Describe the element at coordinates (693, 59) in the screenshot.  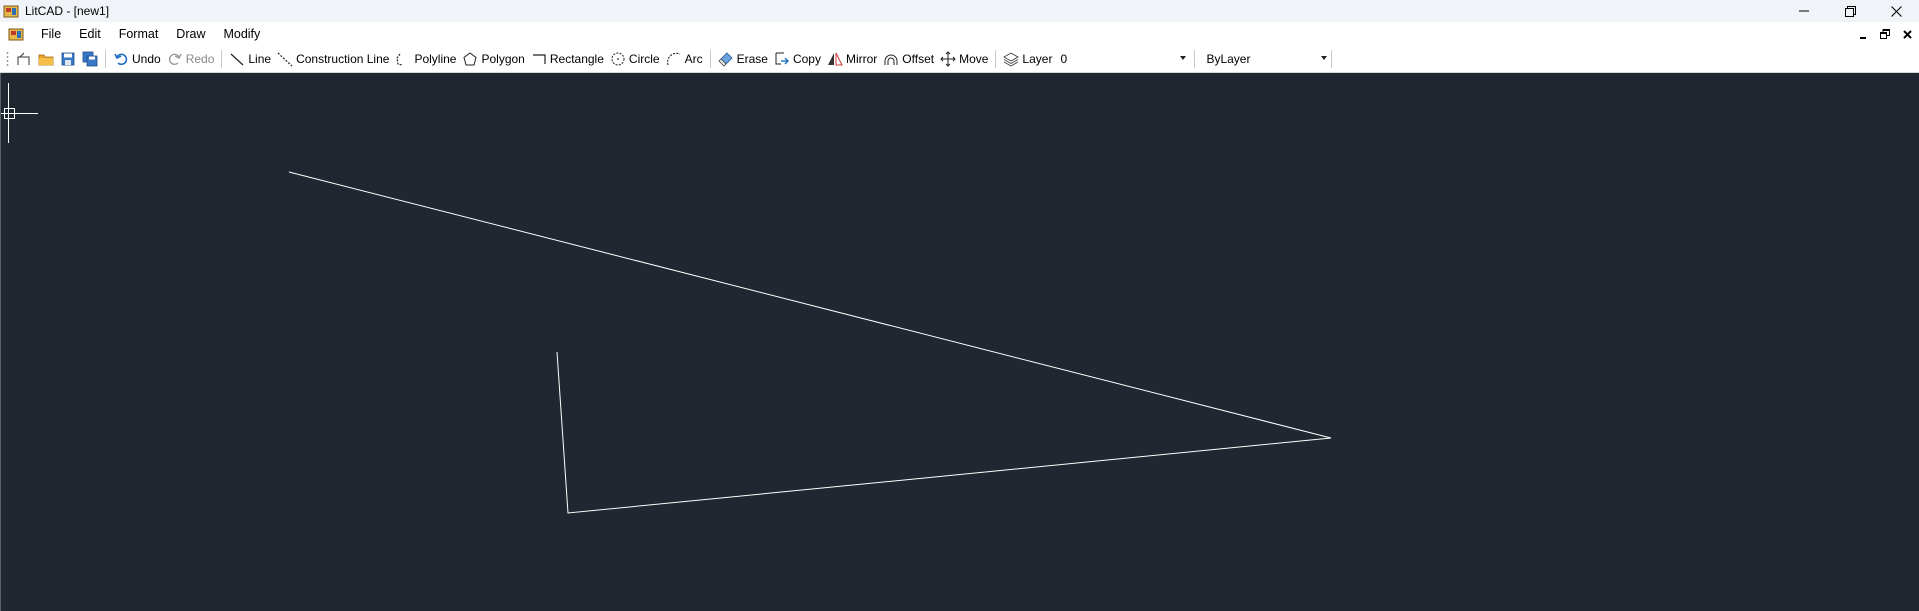
I see `arc-label: Arc` at that location.